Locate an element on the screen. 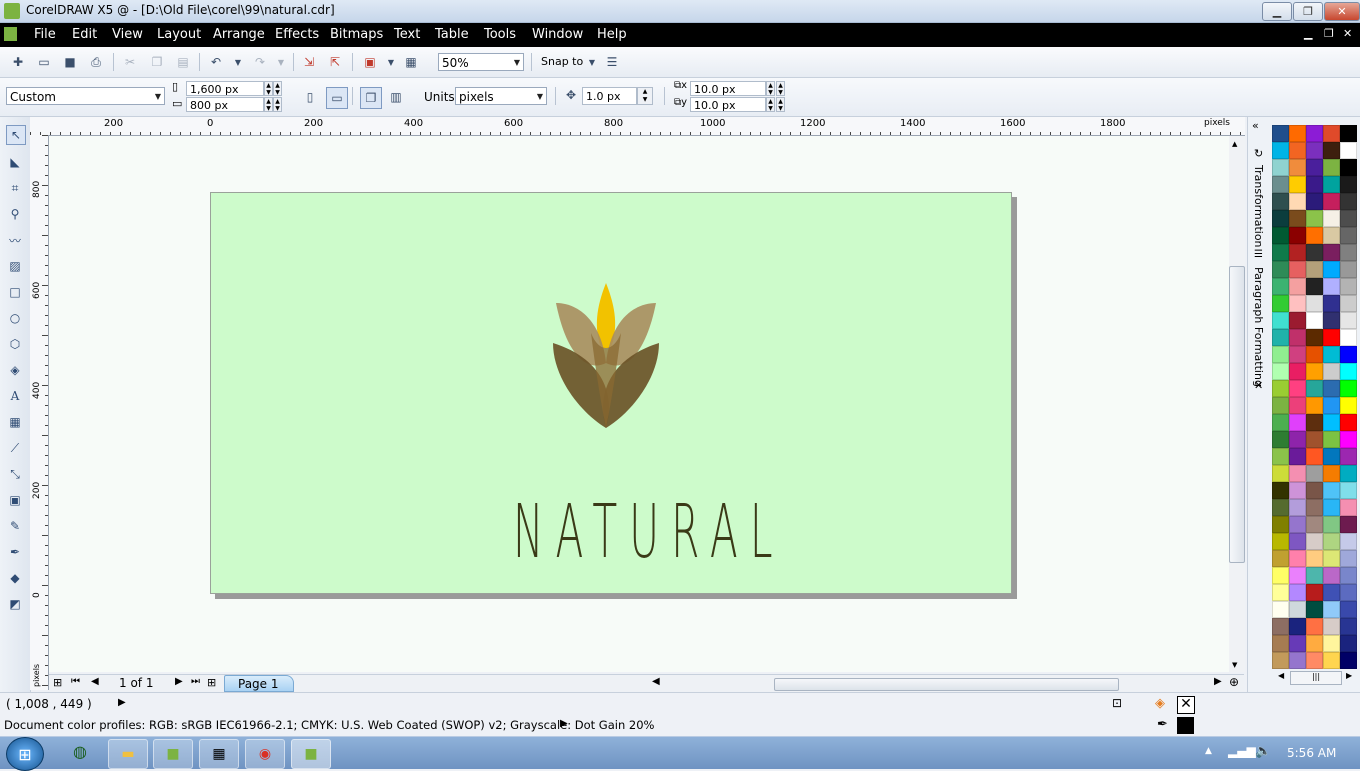 Image resolution: width=1360 pixels, height=771 pixels. new-document-icon: ✚ is located at coordinates (18, 62).